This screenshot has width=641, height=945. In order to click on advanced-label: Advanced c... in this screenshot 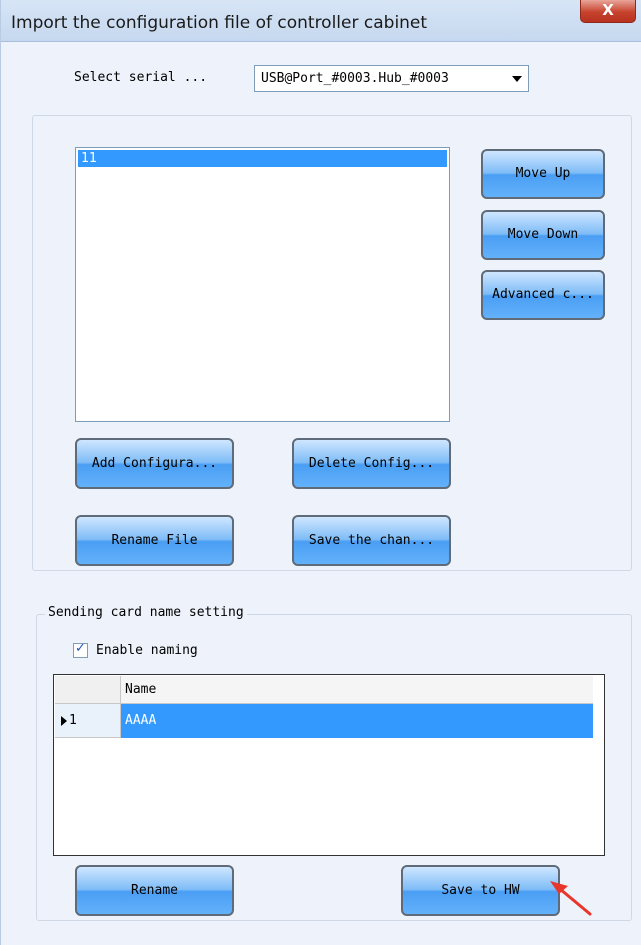, I will do `click(543, 294)`.